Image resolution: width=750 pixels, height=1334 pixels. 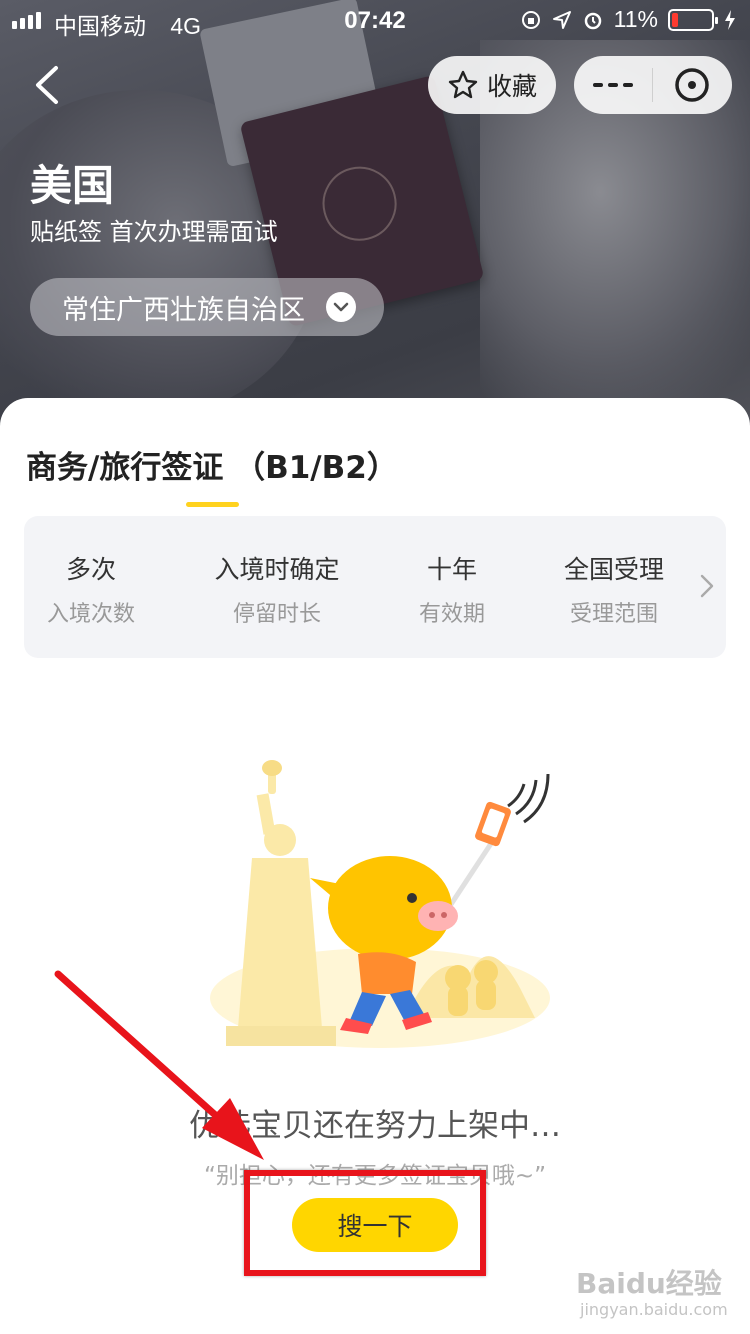 I want to click on more-button, so click(x=613, y=85).